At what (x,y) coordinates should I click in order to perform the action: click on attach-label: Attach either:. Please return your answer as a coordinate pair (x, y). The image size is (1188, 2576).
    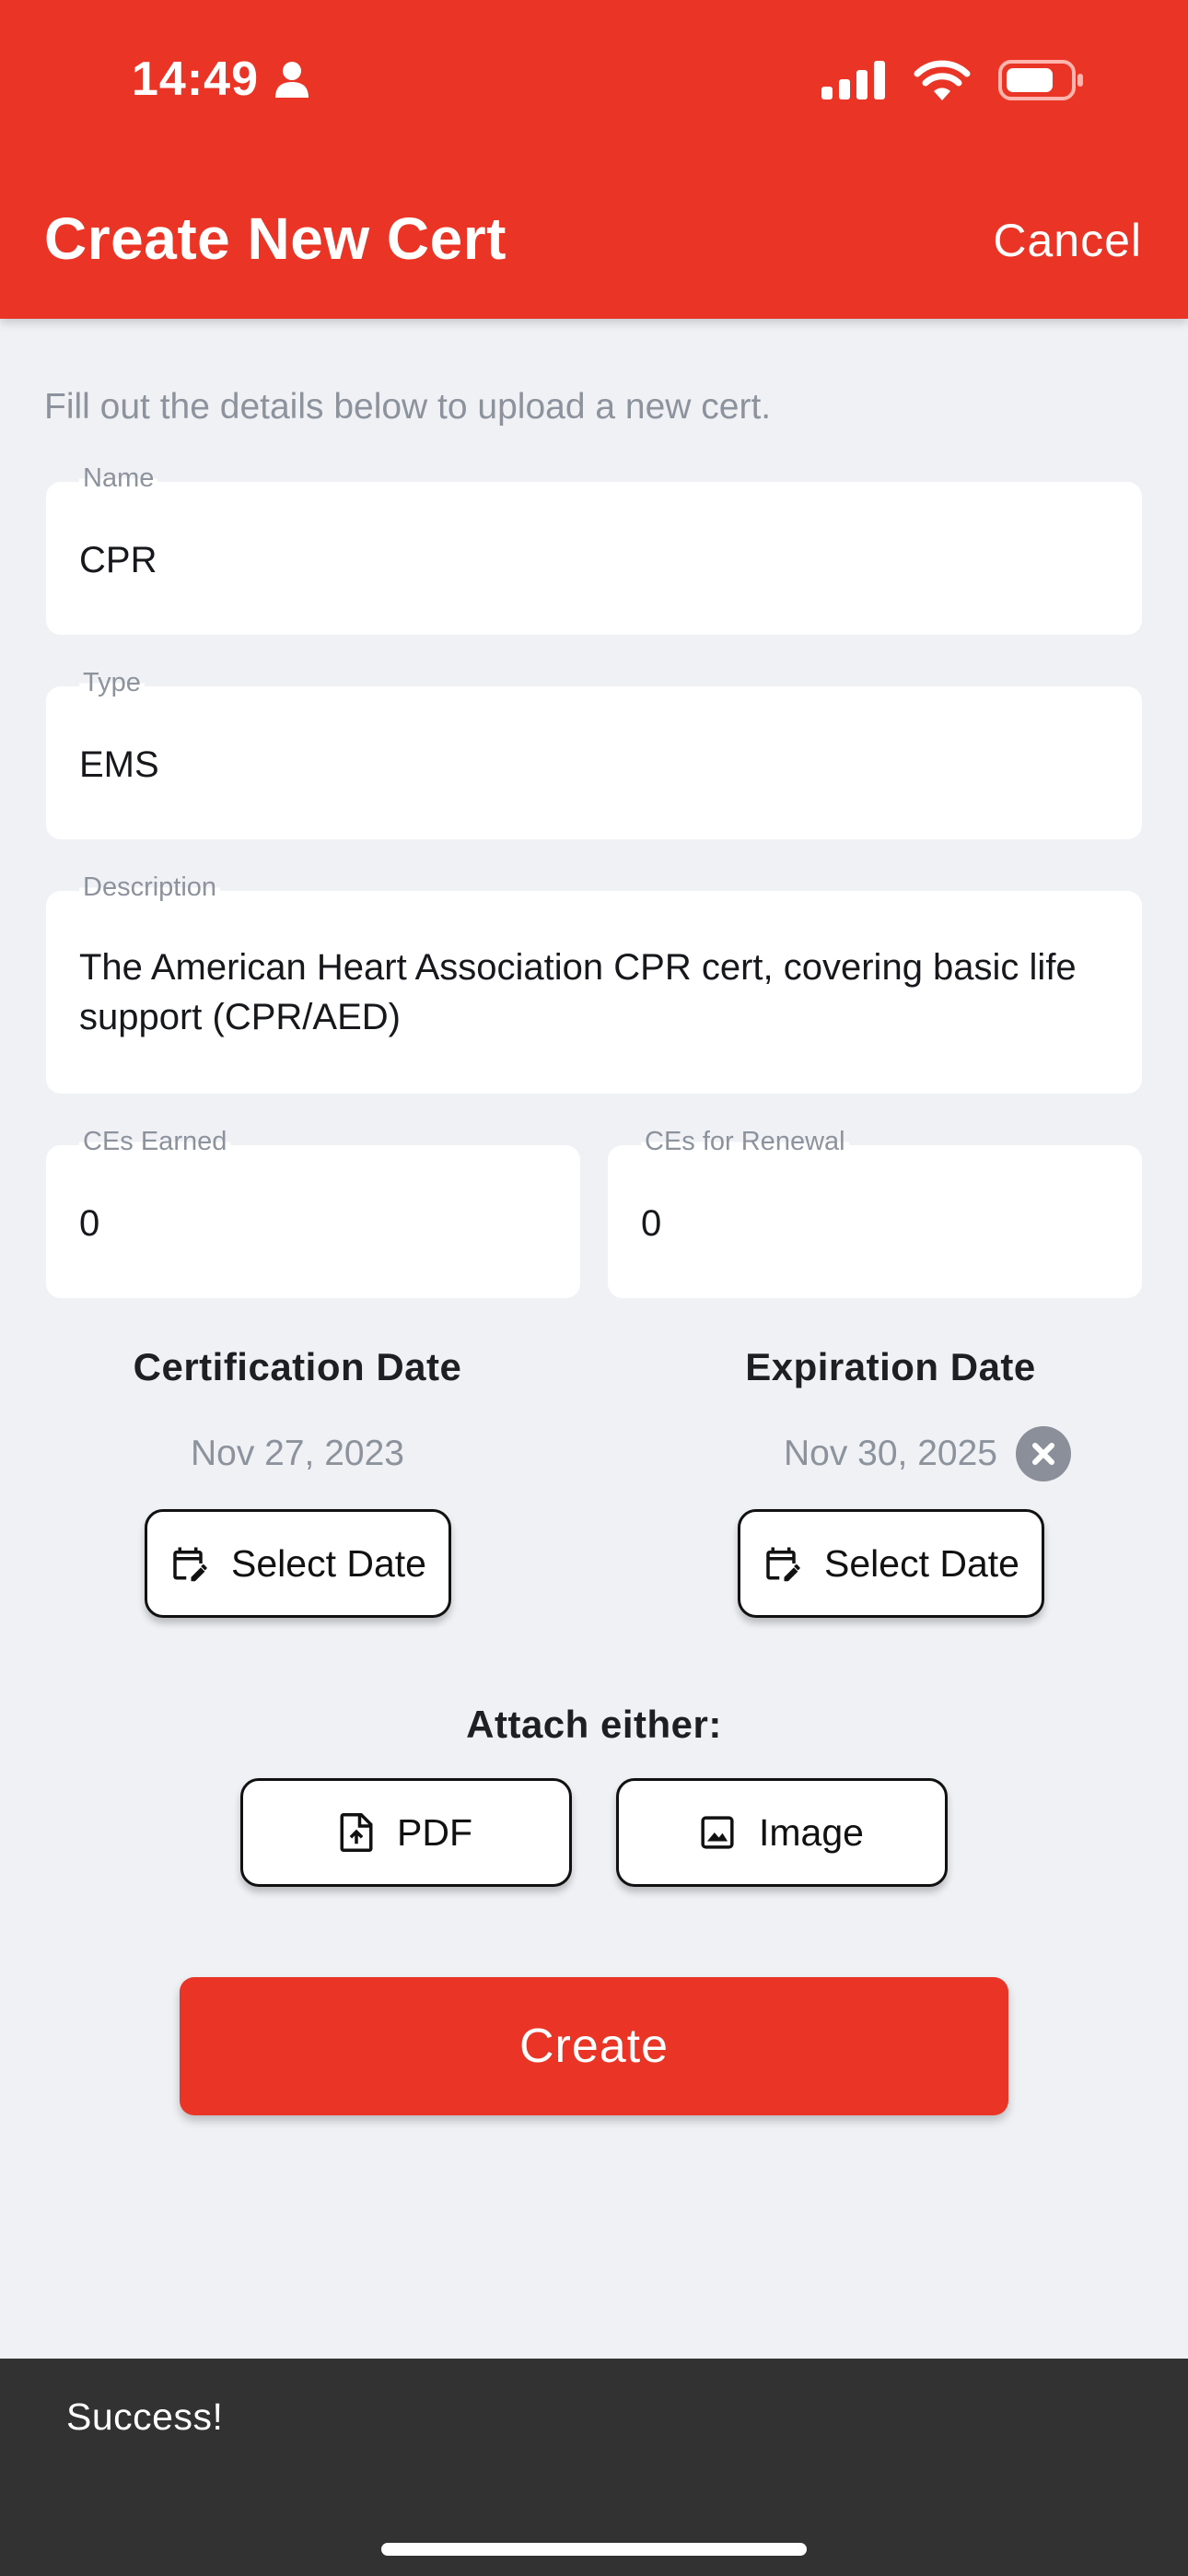
    Looking at the image, I should click on (594, 1724).